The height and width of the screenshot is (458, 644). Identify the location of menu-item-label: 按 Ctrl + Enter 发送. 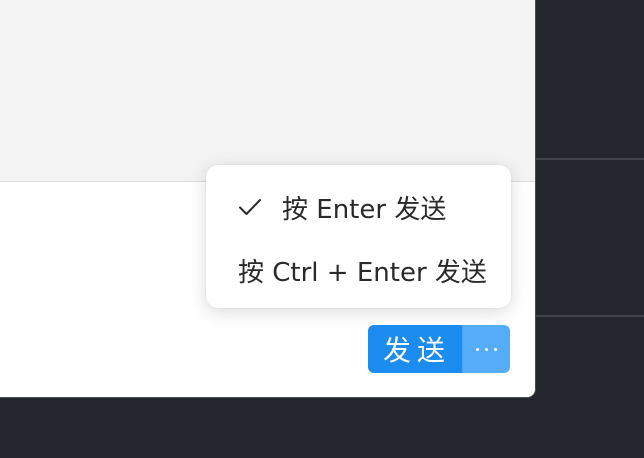
(362, 272).